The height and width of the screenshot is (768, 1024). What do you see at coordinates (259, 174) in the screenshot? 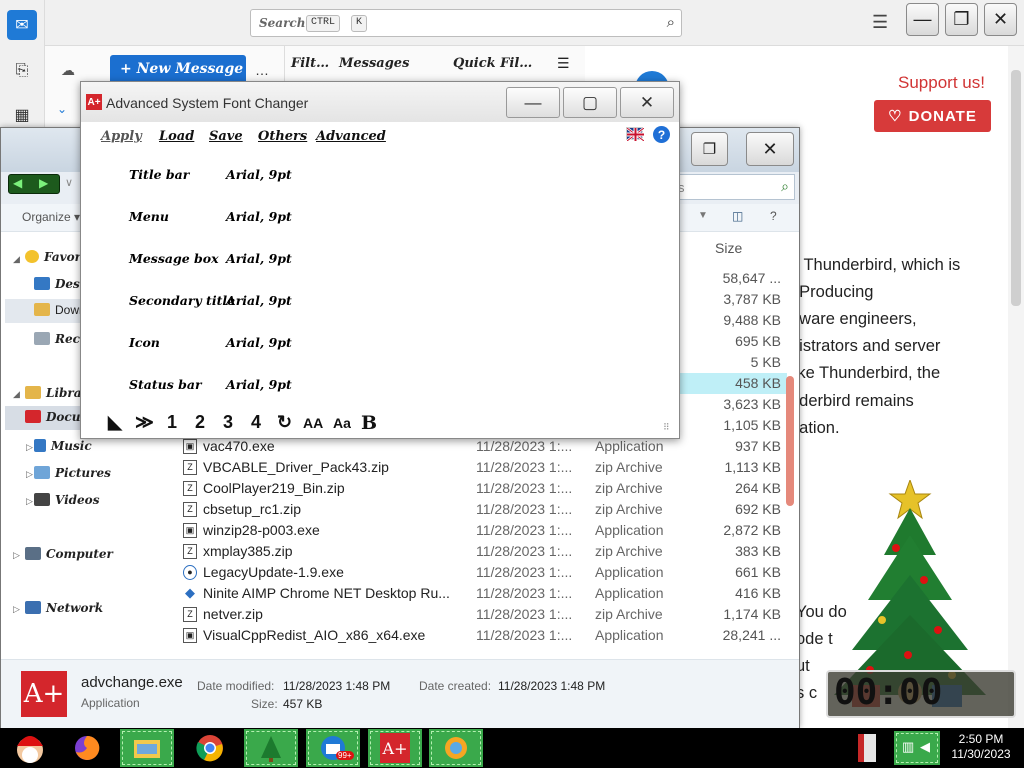
I see `font-value-title-bar: Arial, 9pt` at bounding box center [259, 174].